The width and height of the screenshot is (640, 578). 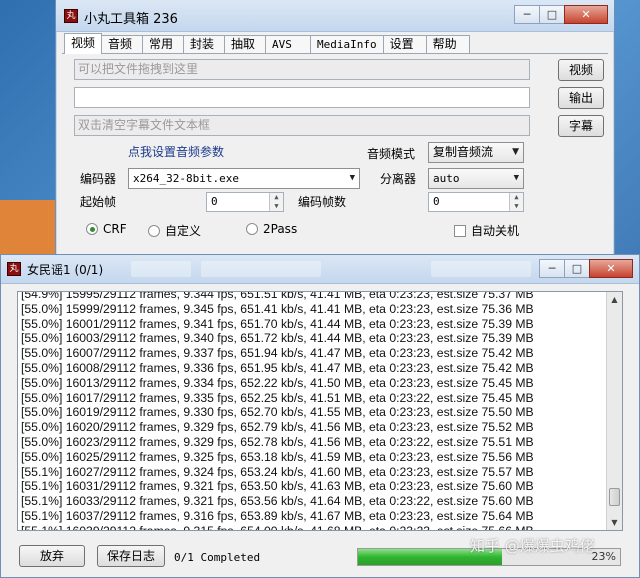 I want to click on progress-text: 23%, so click(x=603, y=556).